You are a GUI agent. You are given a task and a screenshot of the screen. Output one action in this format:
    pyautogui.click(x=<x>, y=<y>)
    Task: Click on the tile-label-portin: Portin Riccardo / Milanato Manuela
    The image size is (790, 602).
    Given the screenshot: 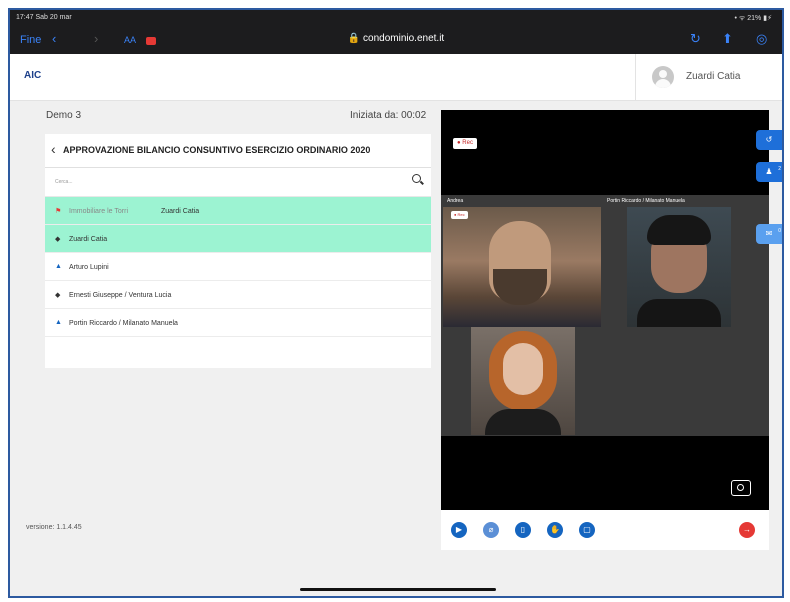 What is the action you would take?
    pyautogui.click(x=646, y=201)
    